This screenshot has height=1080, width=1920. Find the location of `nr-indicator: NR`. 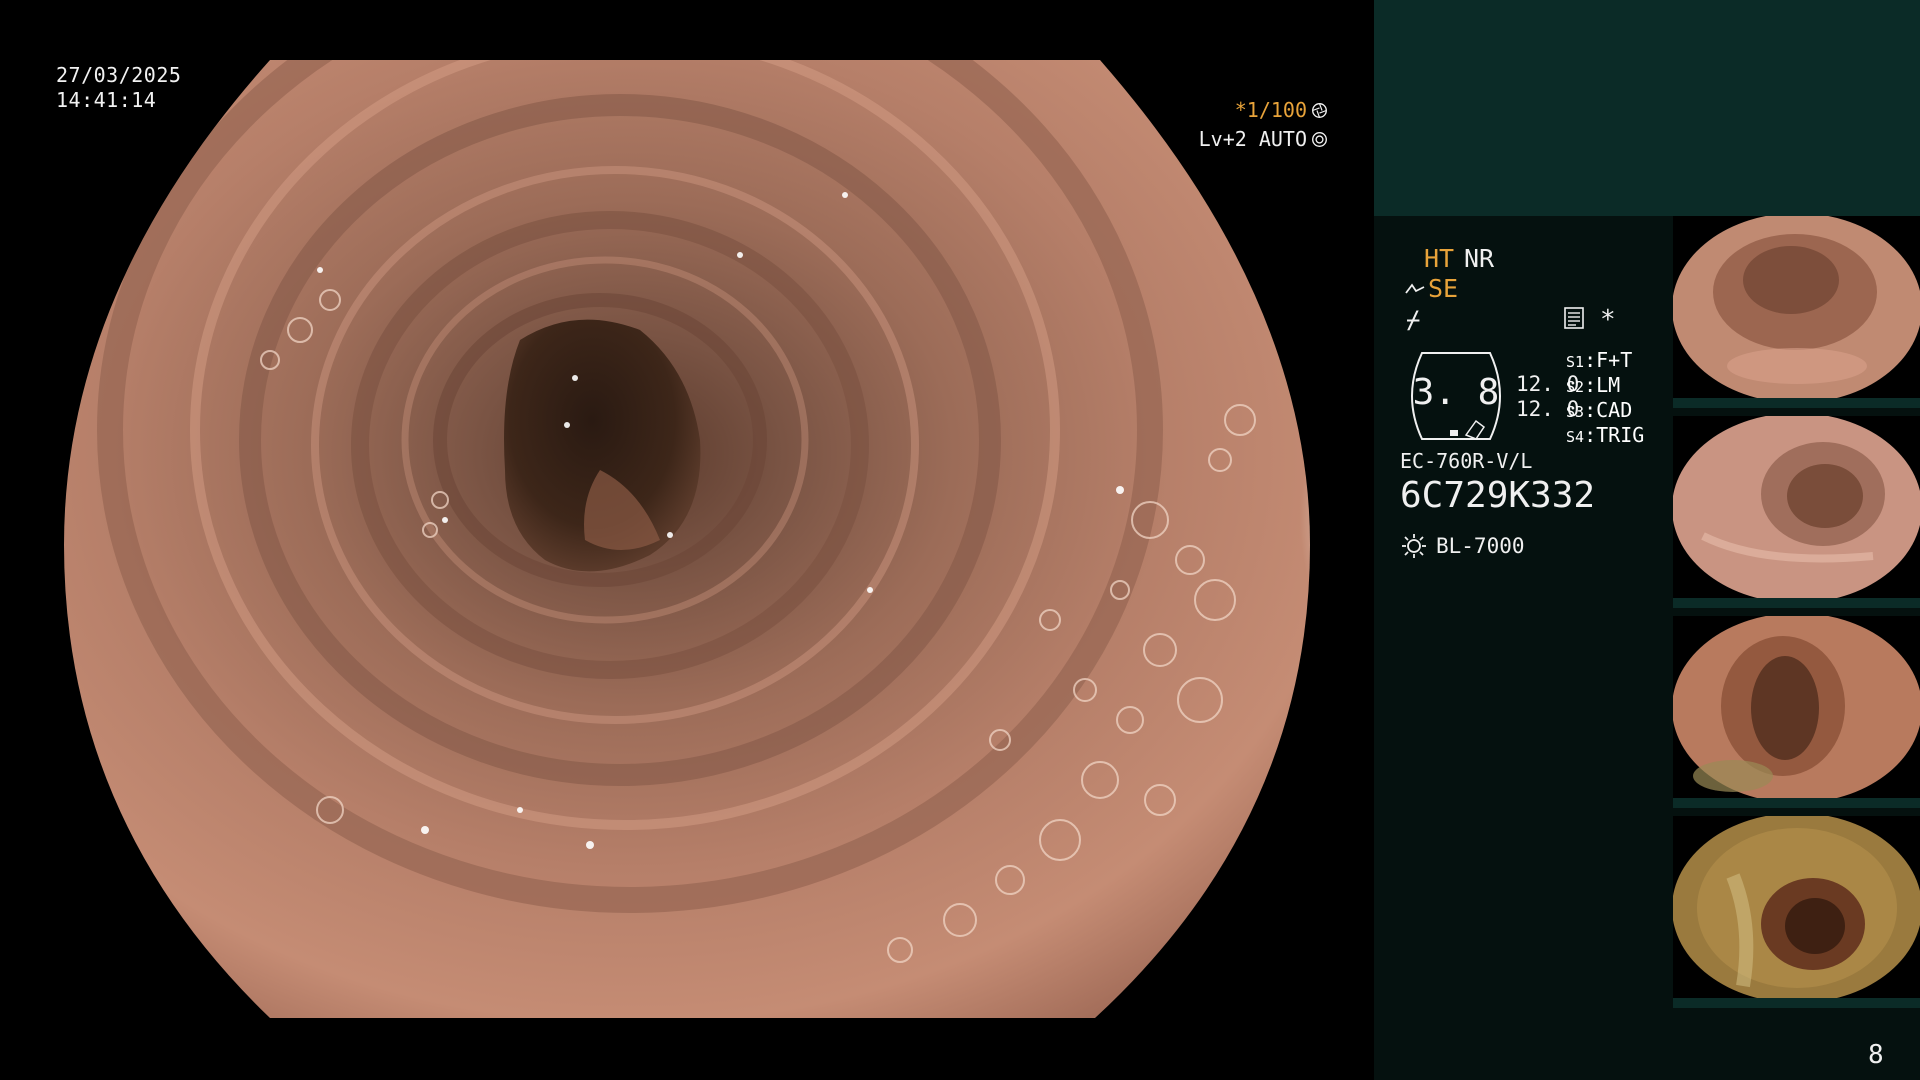

nr-indicator: NR is located at coordinates (1479, 258).